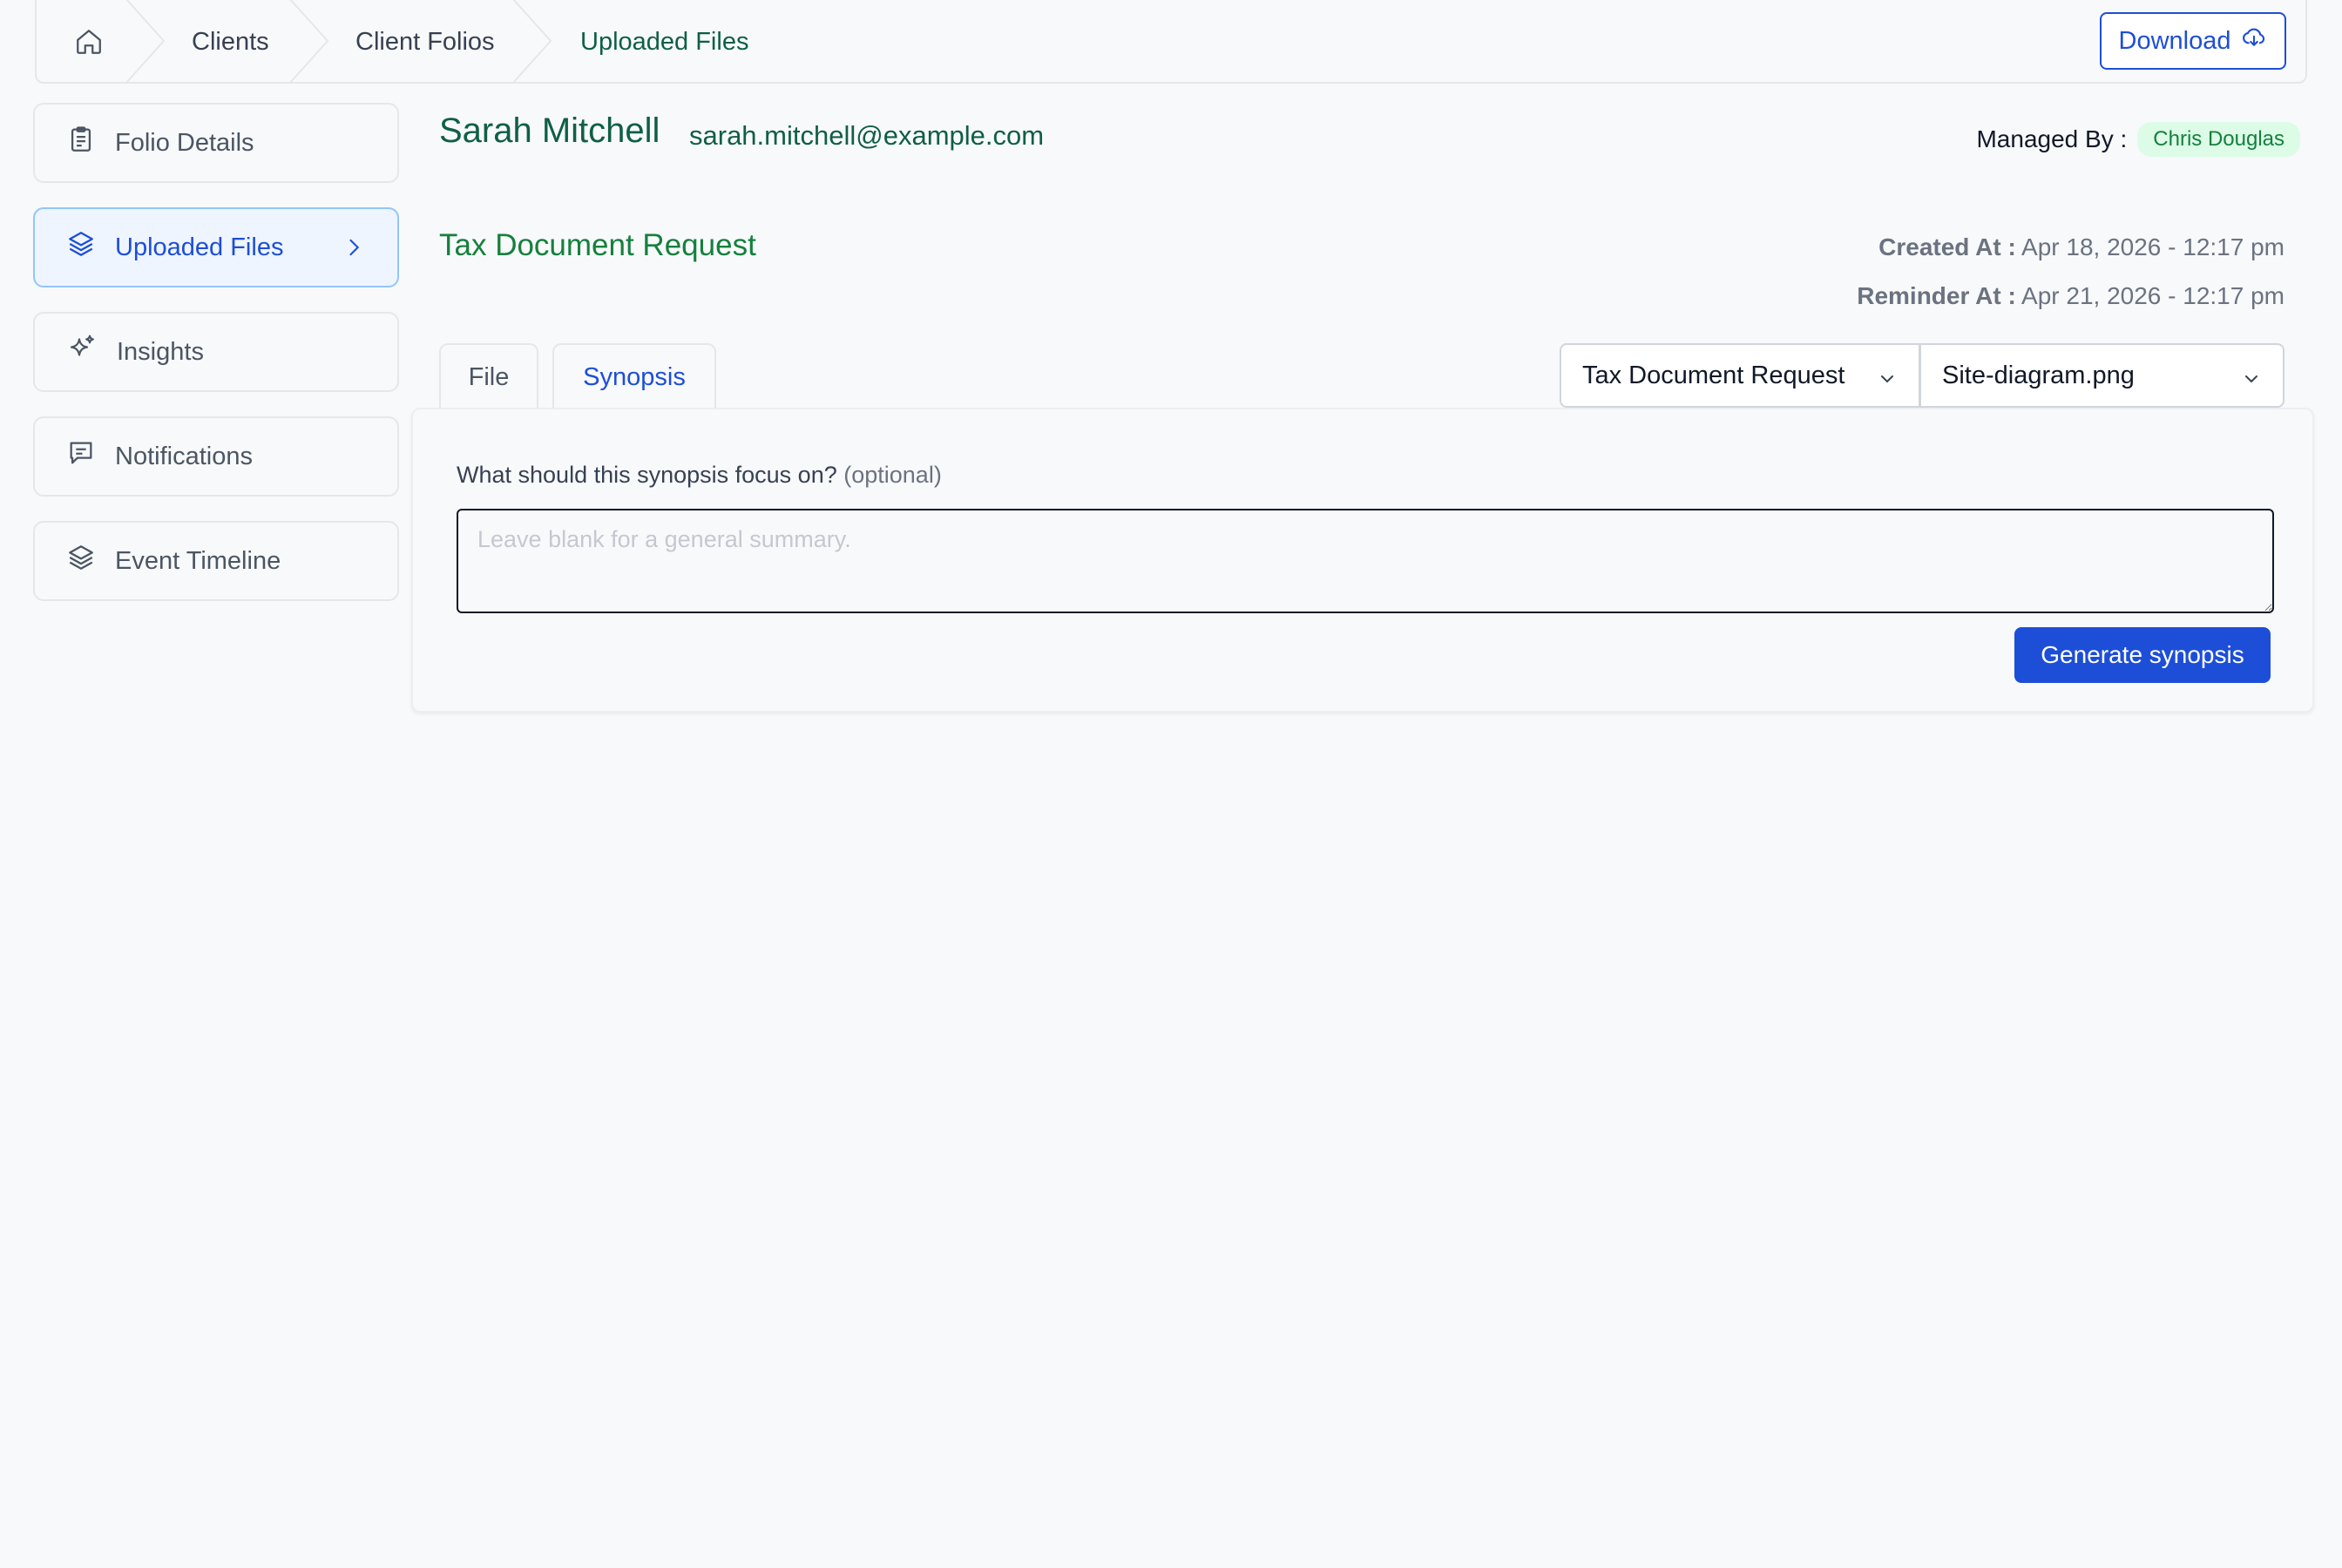 The width and height of the screenshot is (2342, 1568). I want to click on created-at: Created At : Apr 18, 2026 - 12:17 pm, so click(2081, 247).